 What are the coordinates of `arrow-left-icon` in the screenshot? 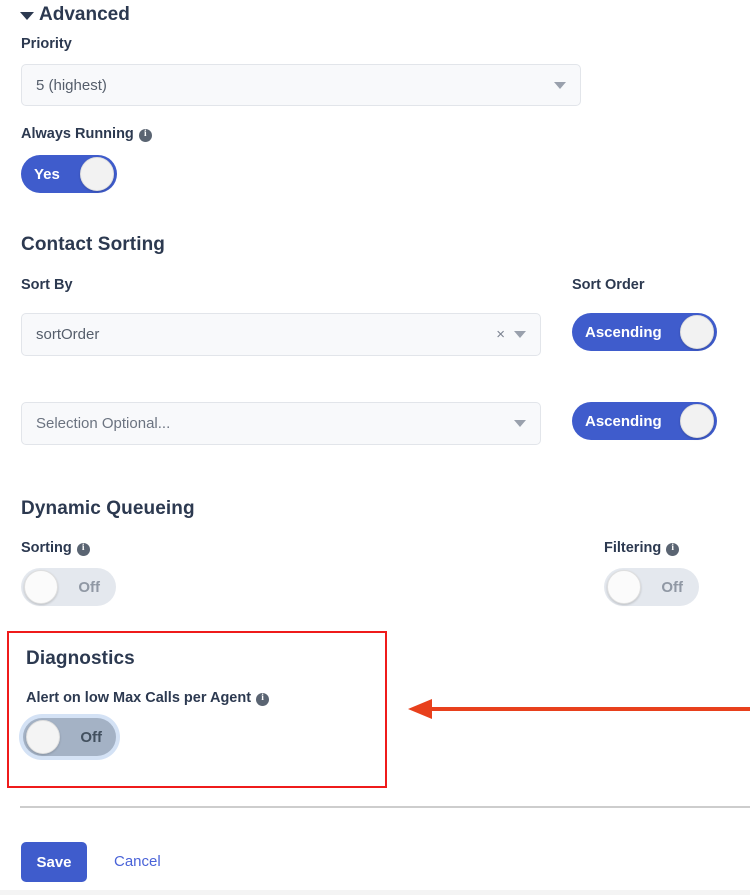 It's located at (577, 709).